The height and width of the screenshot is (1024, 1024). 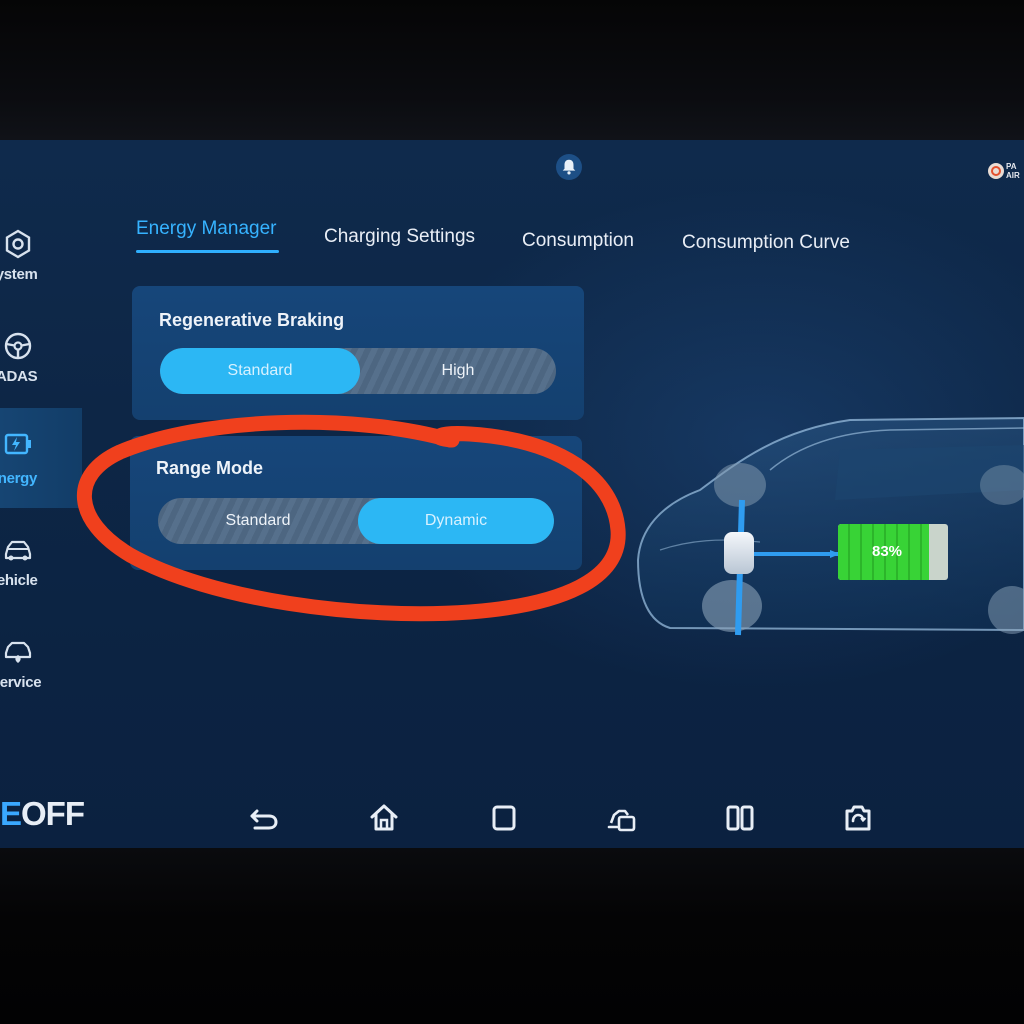 I want to click on eoff-label: OFF, so click(x=53, y=813).